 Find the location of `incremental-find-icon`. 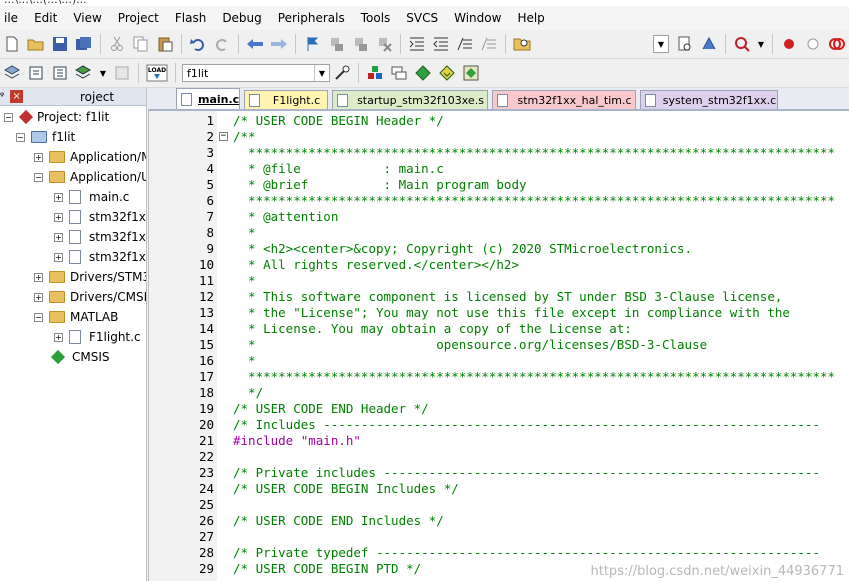

incremental-find-icon is located at coordinates (709, 44).